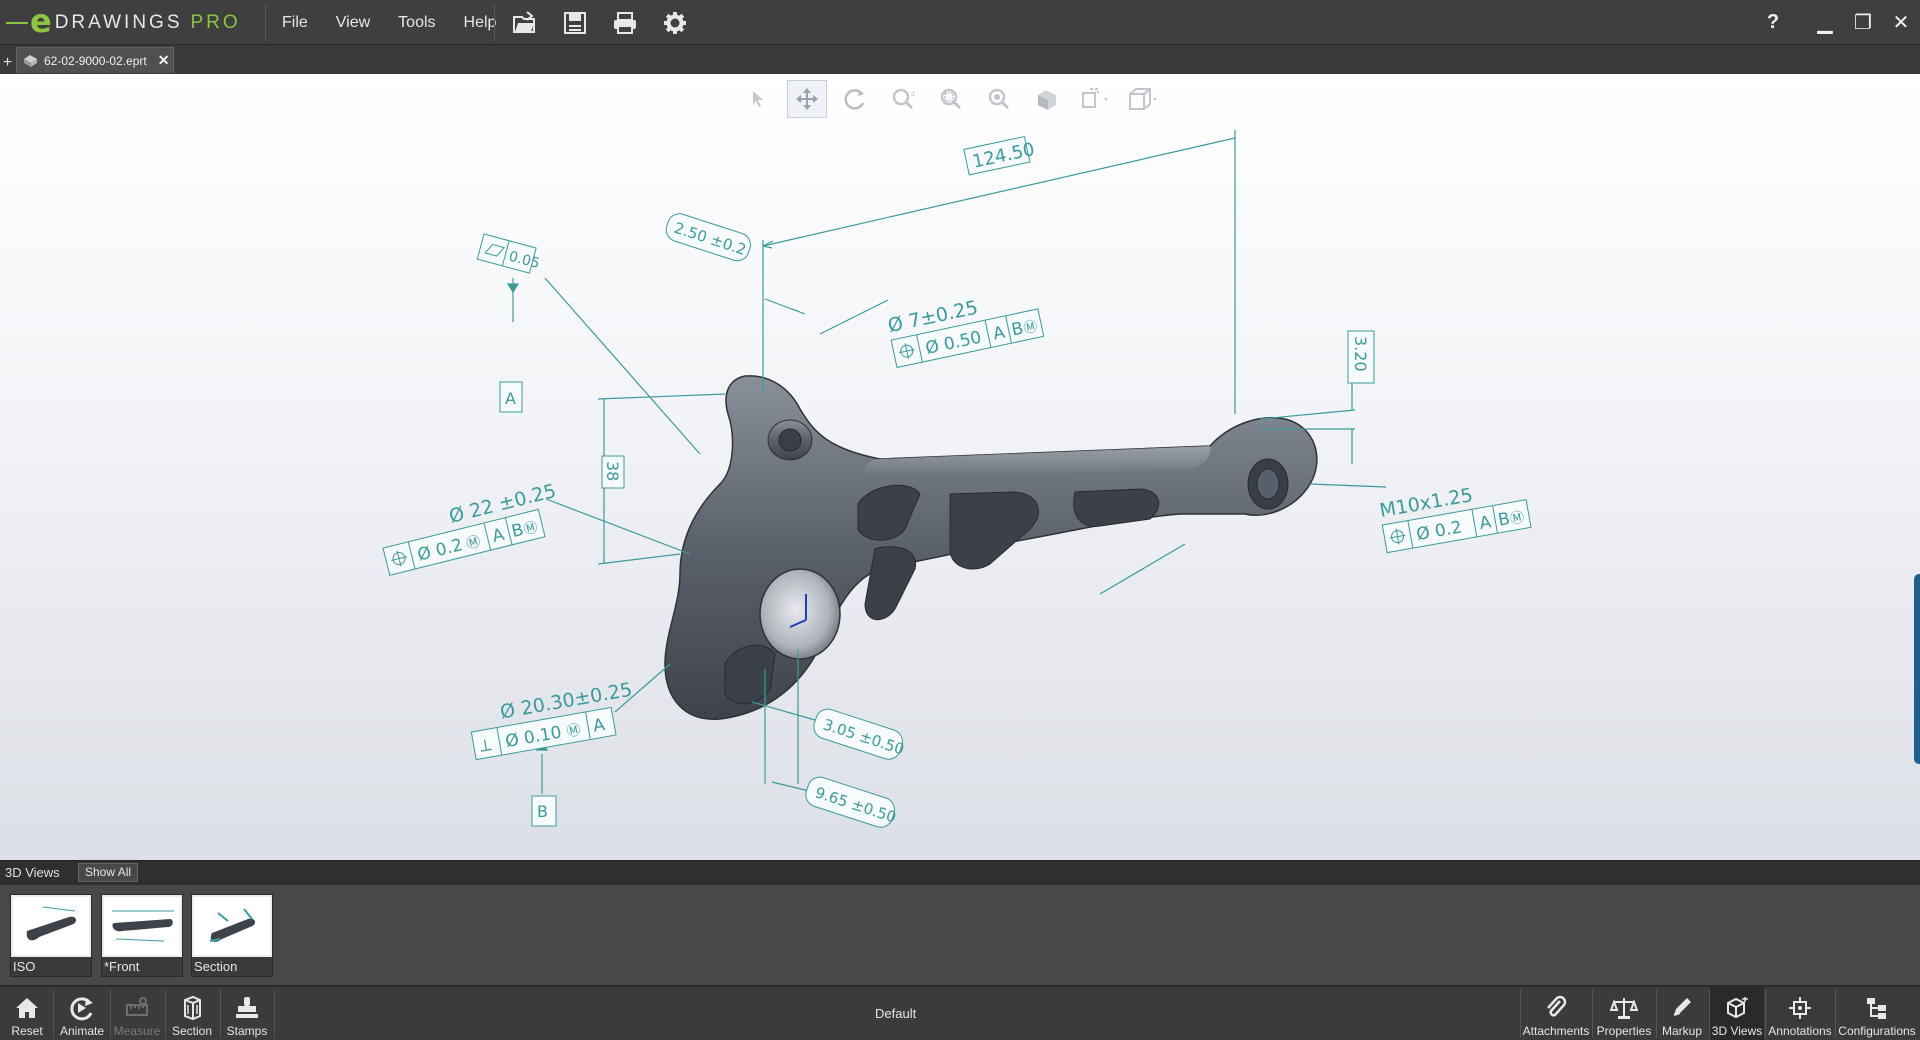  What do you see at coordinates (1877, 1031) in the screenshot?
I see `configurations-label: Configurations` at bounding box center [1877, 1031].